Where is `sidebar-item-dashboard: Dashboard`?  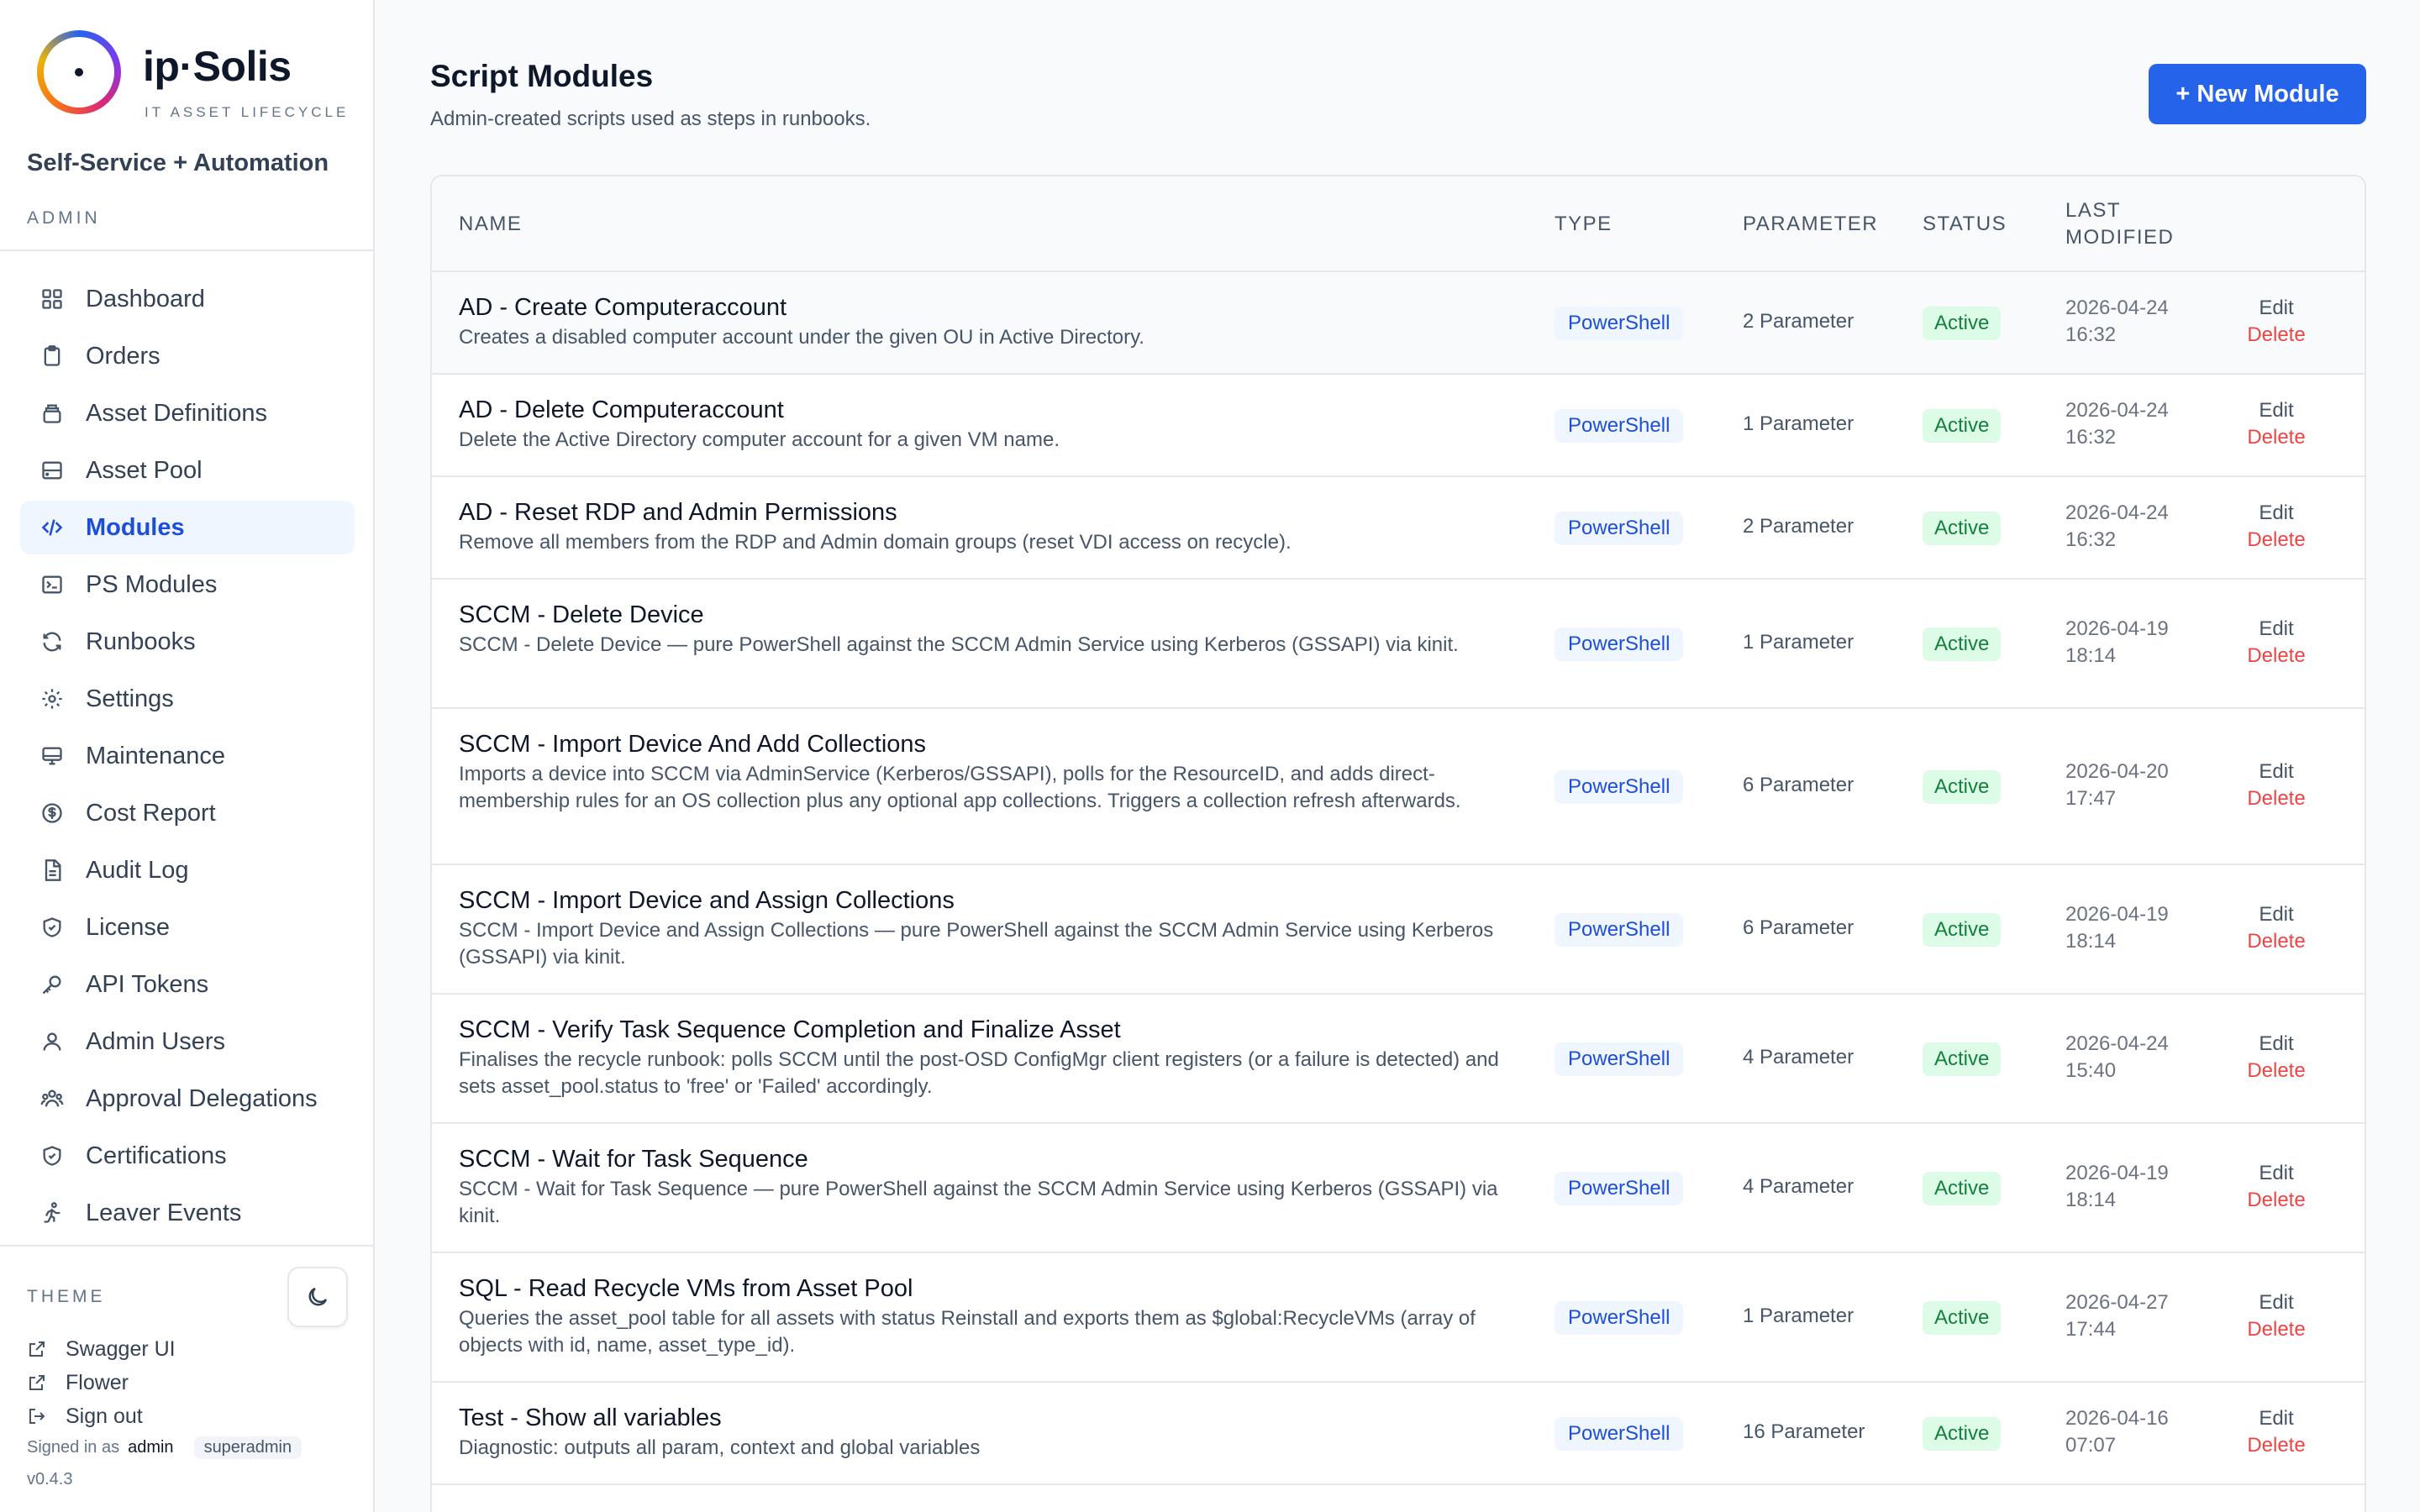 sidebar-item-dashboard: Dashboard is located at coordinates (187, 299).